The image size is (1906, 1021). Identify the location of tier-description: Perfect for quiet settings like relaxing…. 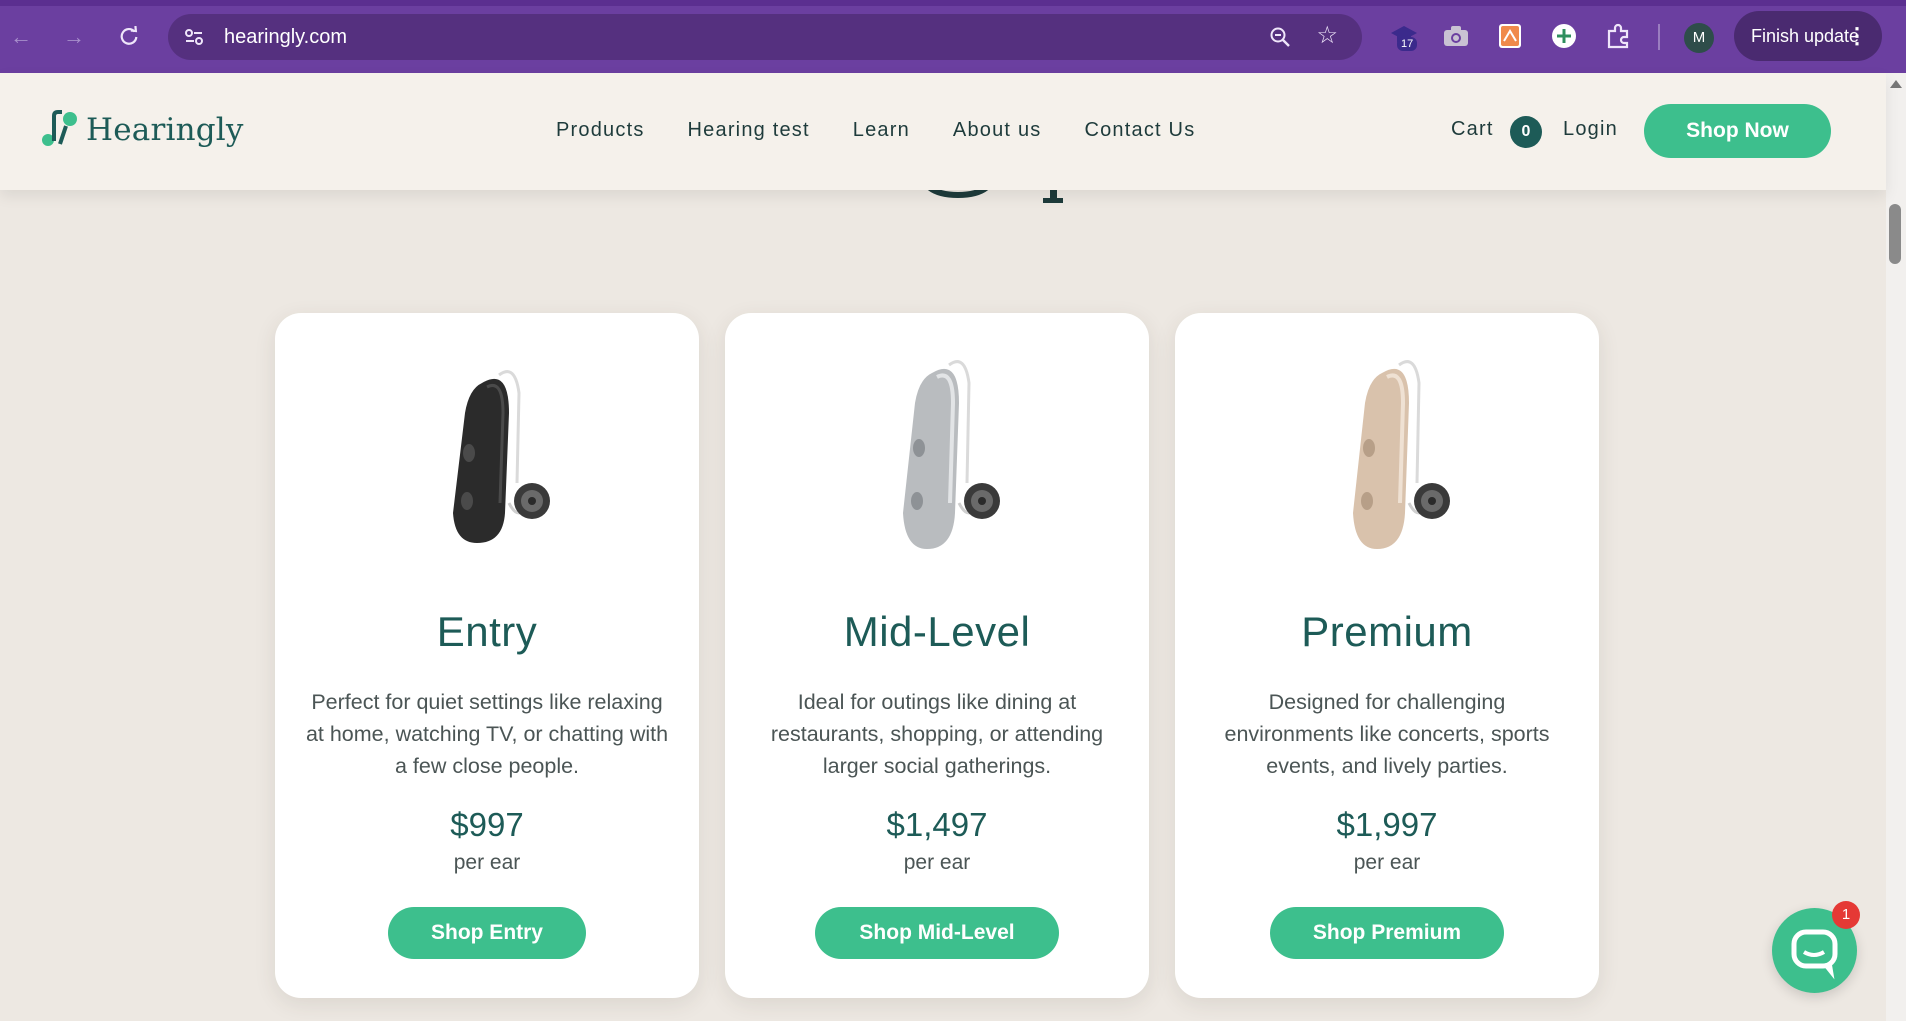
(487, 734).